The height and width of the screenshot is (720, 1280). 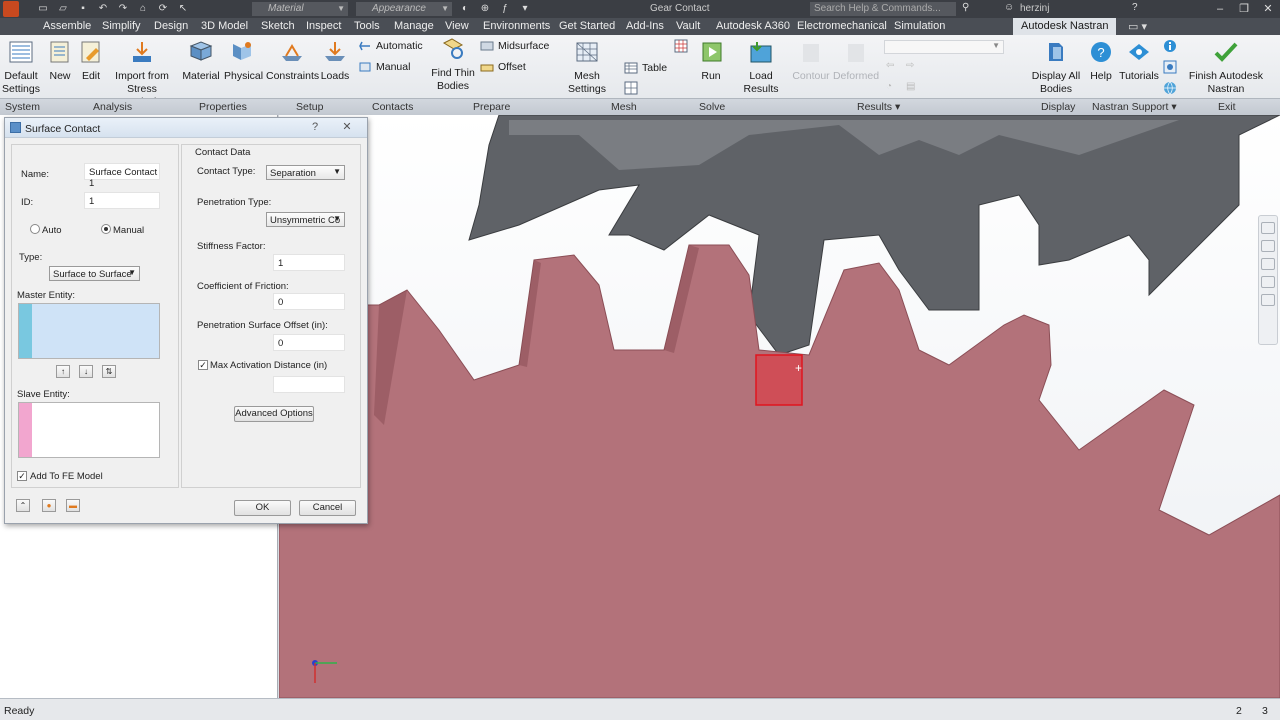 What do you see at coordinates (274, 414) in the screenshot?
I see `advanced-options-button: Advanced Options` at bounding box center [274, 414].